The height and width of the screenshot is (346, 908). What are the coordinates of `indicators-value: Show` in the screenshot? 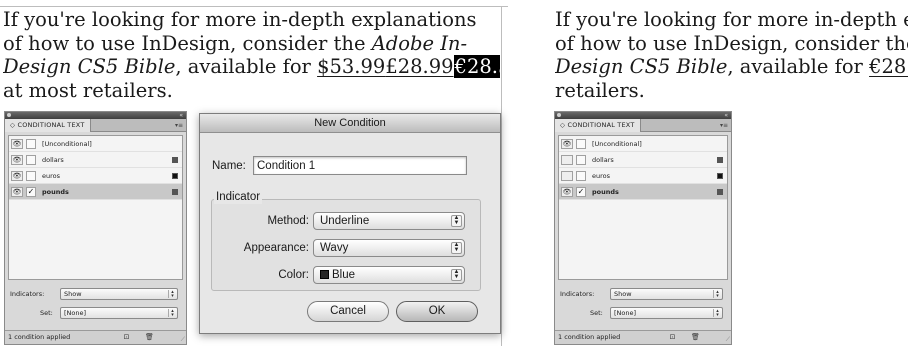 It's located at (623, 294).